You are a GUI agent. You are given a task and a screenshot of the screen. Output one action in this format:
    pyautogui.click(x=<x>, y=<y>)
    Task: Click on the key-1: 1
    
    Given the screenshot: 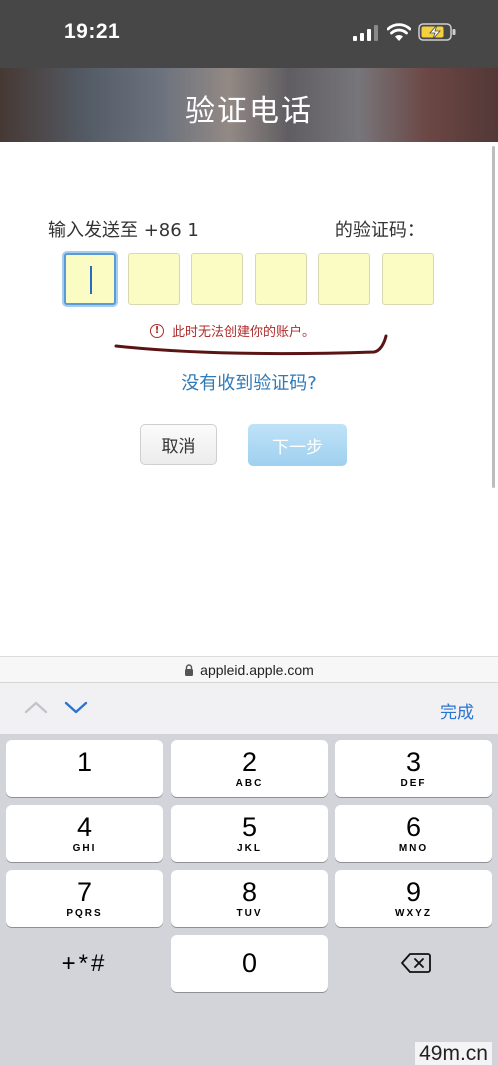 What is the action you would take?
    pyautogui.click(x=84, y=768)
    